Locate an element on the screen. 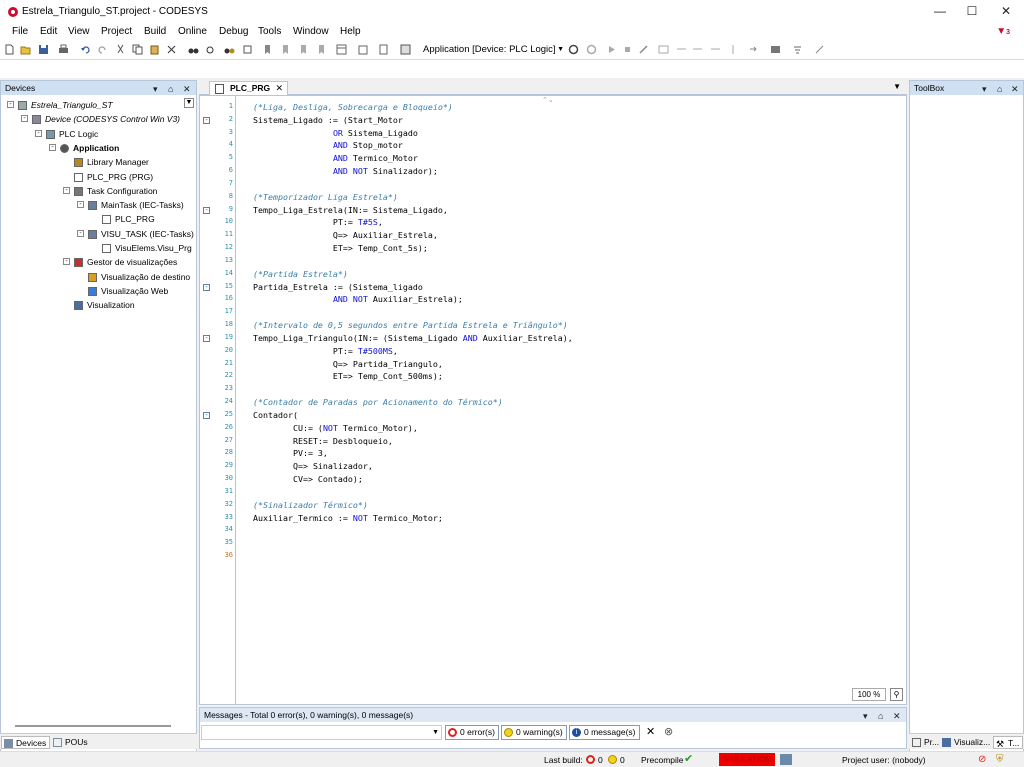  tree-item: - VISU_TASK (IEC-Tasks) is located at coordinates (98, 234).